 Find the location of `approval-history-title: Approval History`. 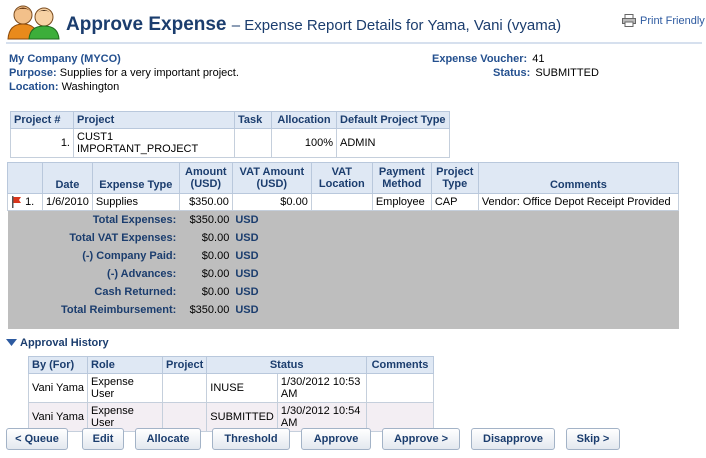

approval-history-title: Approval History is located at coordinates (64, 343).